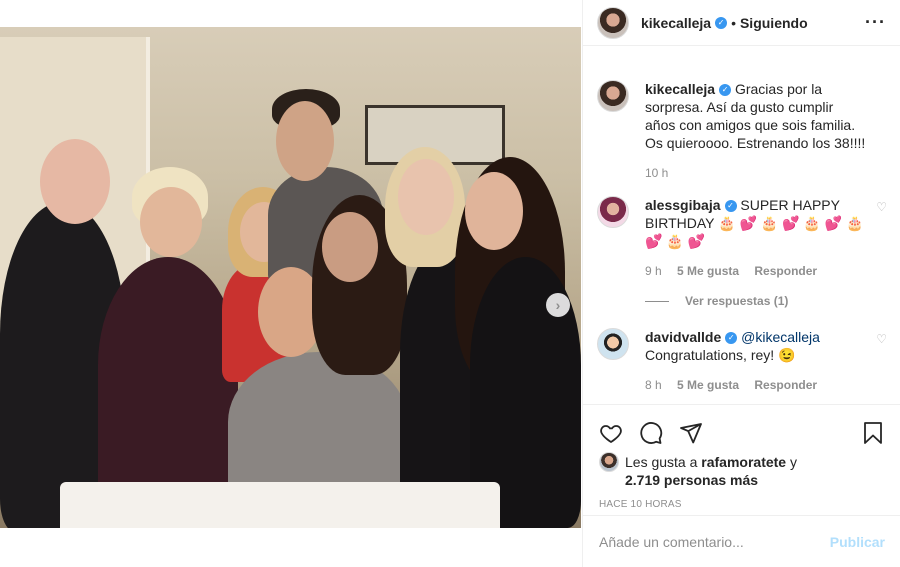  What do you see at coordinates (676, 23) in the screenshot?
I see `post-username: kikecalleja` at bounding box center [676, 23].